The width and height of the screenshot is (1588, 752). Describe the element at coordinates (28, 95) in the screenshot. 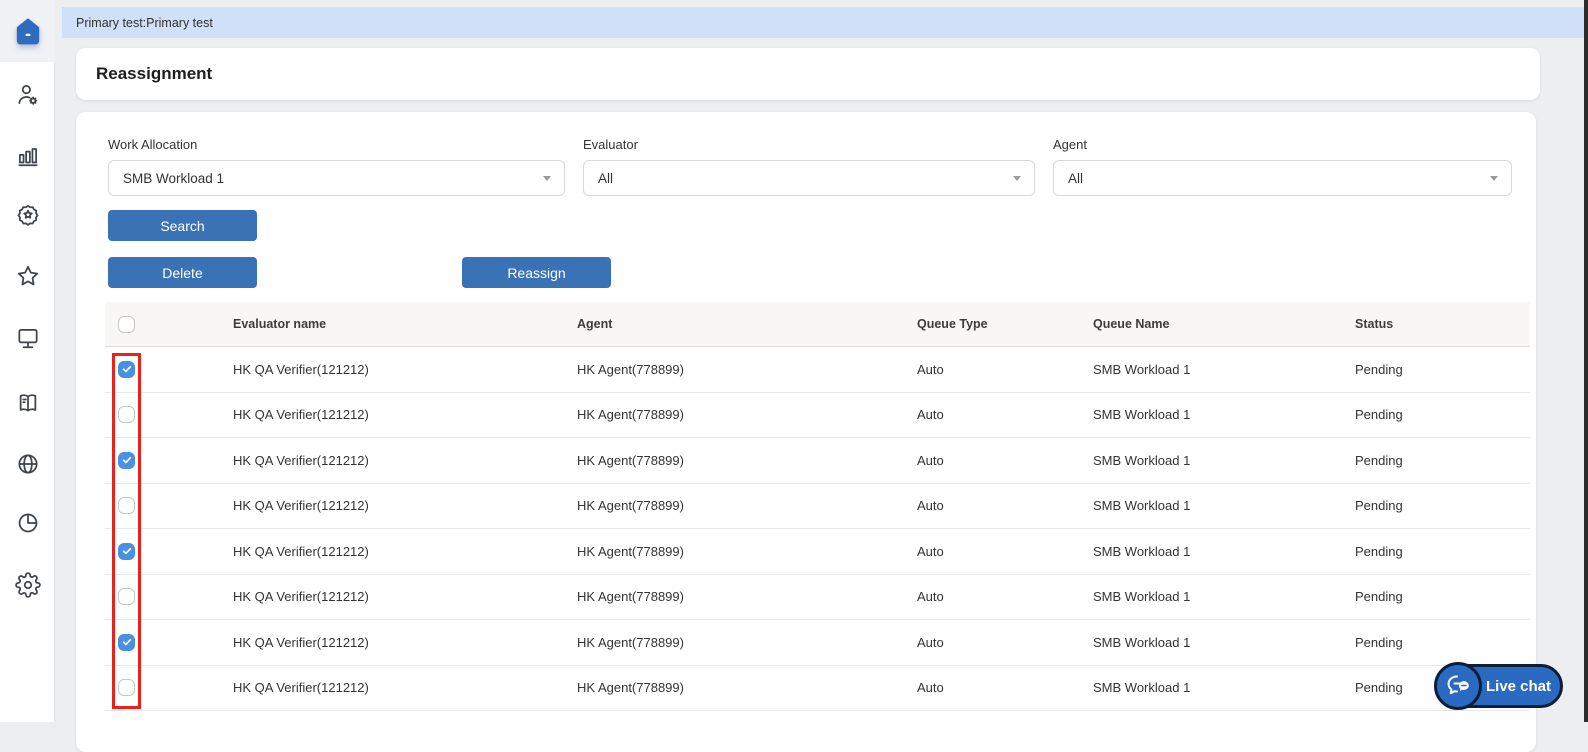

I see `sidebar-item-users` at that location.